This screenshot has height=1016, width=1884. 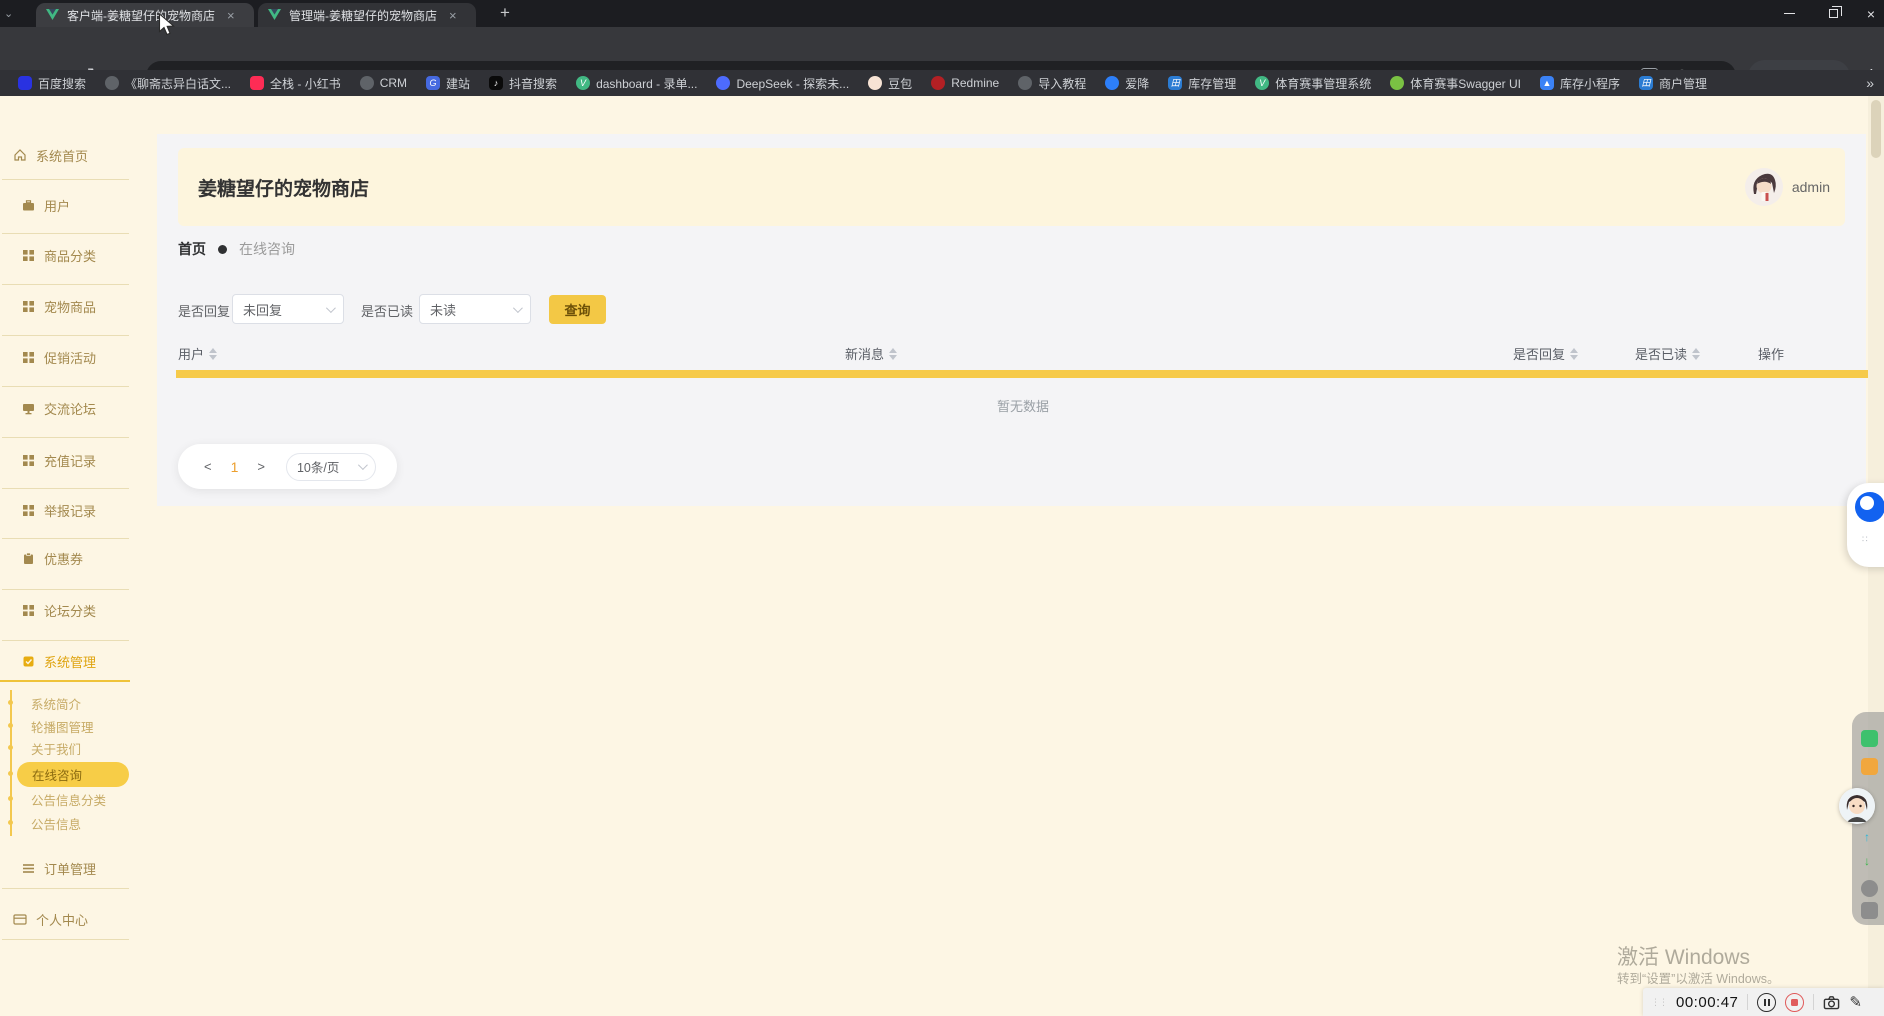 What do you see at coordinates (66, 408) in the screenshot?
I see `sidebar-item-forum: 交流论坛` at bounding box center [66, 408].